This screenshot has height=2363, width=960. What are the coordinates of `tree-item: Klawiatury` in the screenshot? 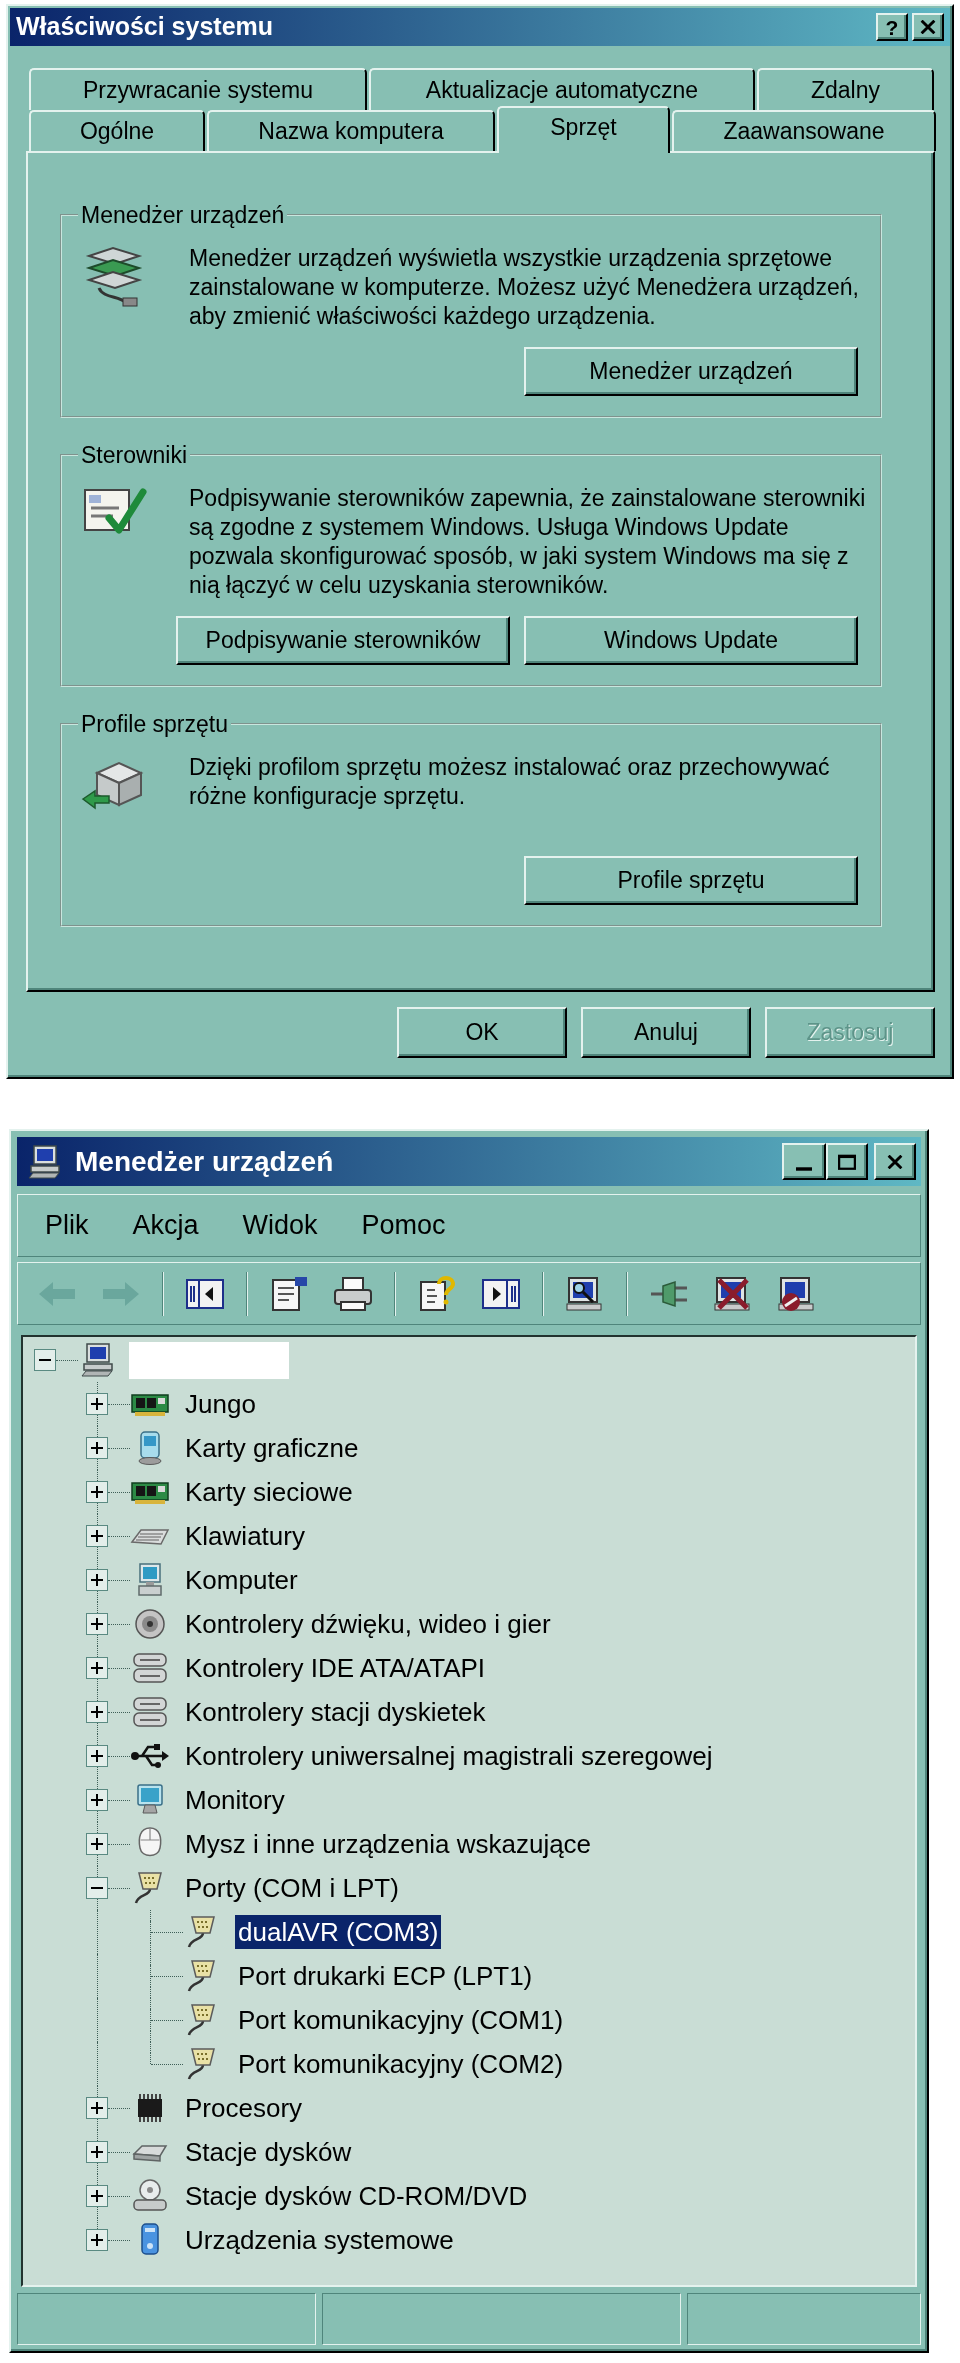 It's located at (245, 1536).